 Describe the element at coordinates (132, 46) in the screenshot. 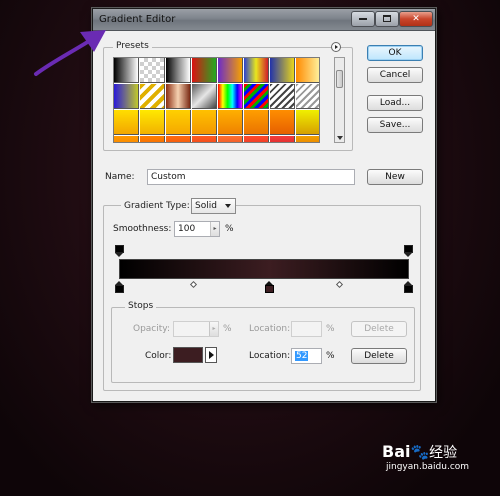

I see `presets-label: Presets` at that location.